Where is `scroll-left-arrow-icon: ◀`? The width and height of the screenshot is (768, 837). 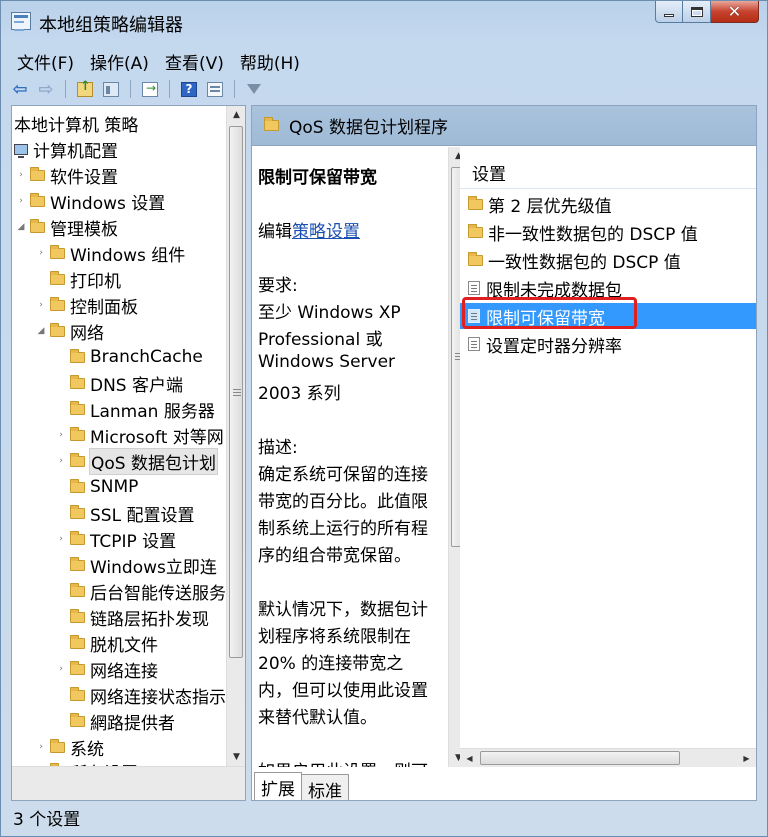
scroll-left-arrow-icon: ◀ is located at coordinates (469, 758).